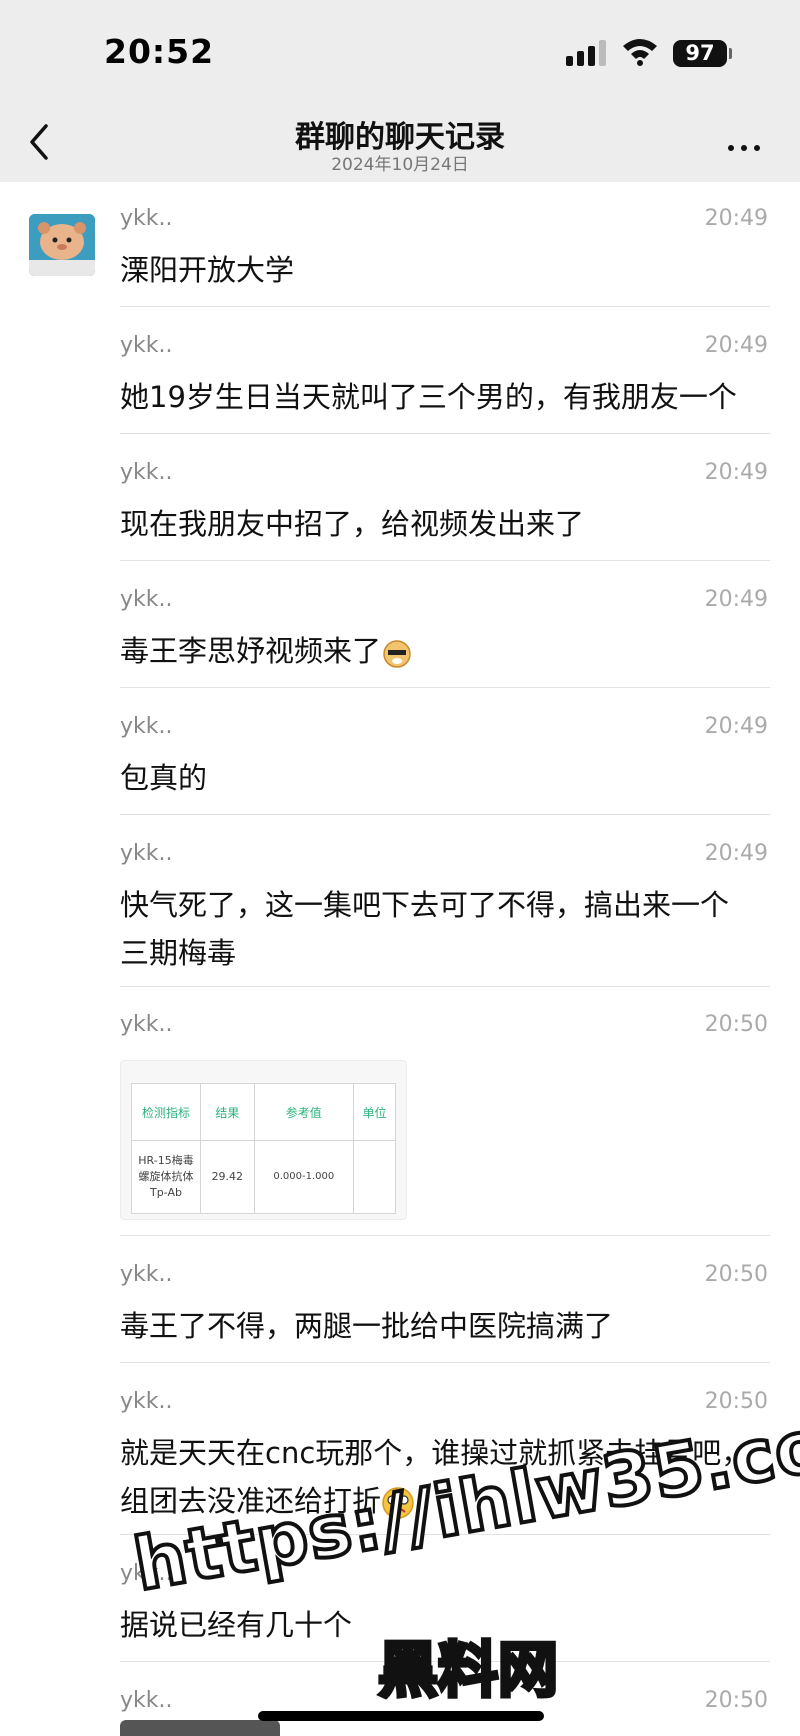 The image size is (800, 1736). I want to click on avatar-cartoon-icon, so click(62, 245).